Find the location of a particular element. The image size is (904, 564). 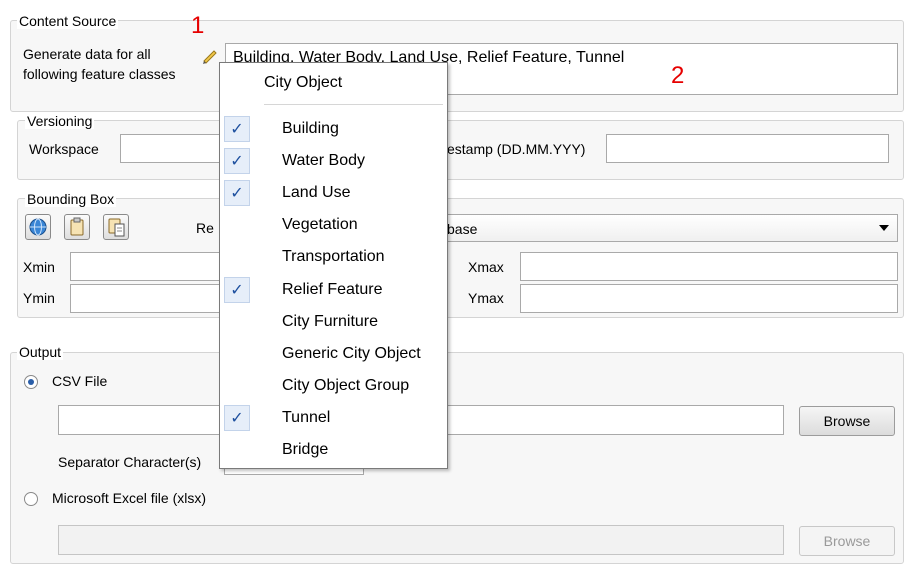

generate-label-line1: Generate data for all is located at coordinates (87, 54).